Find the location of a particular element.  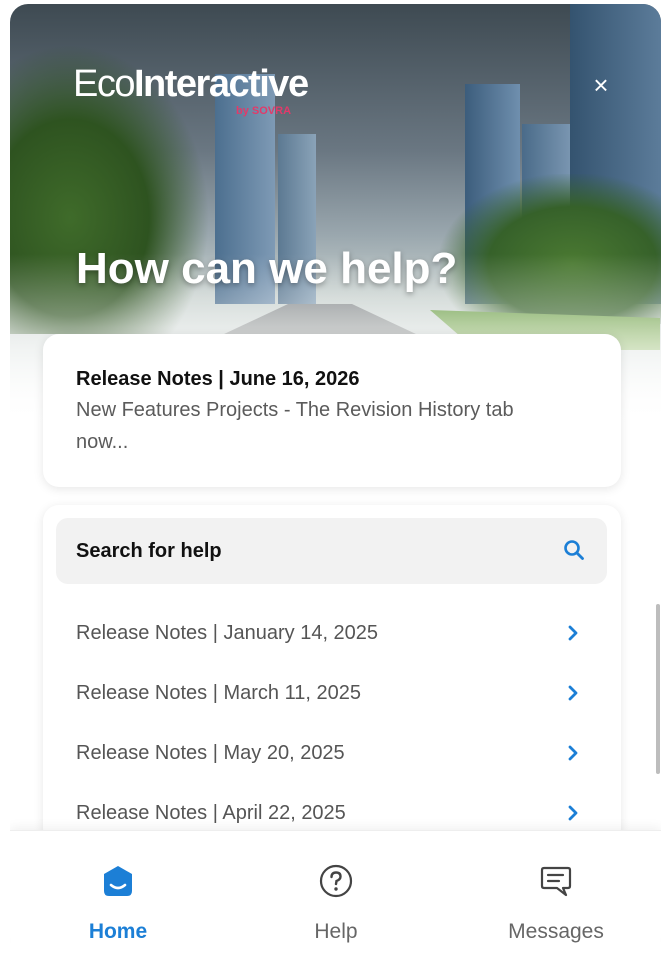

list-item: Release Notes | January 14, 2025 is located at coordinates (332, 633).